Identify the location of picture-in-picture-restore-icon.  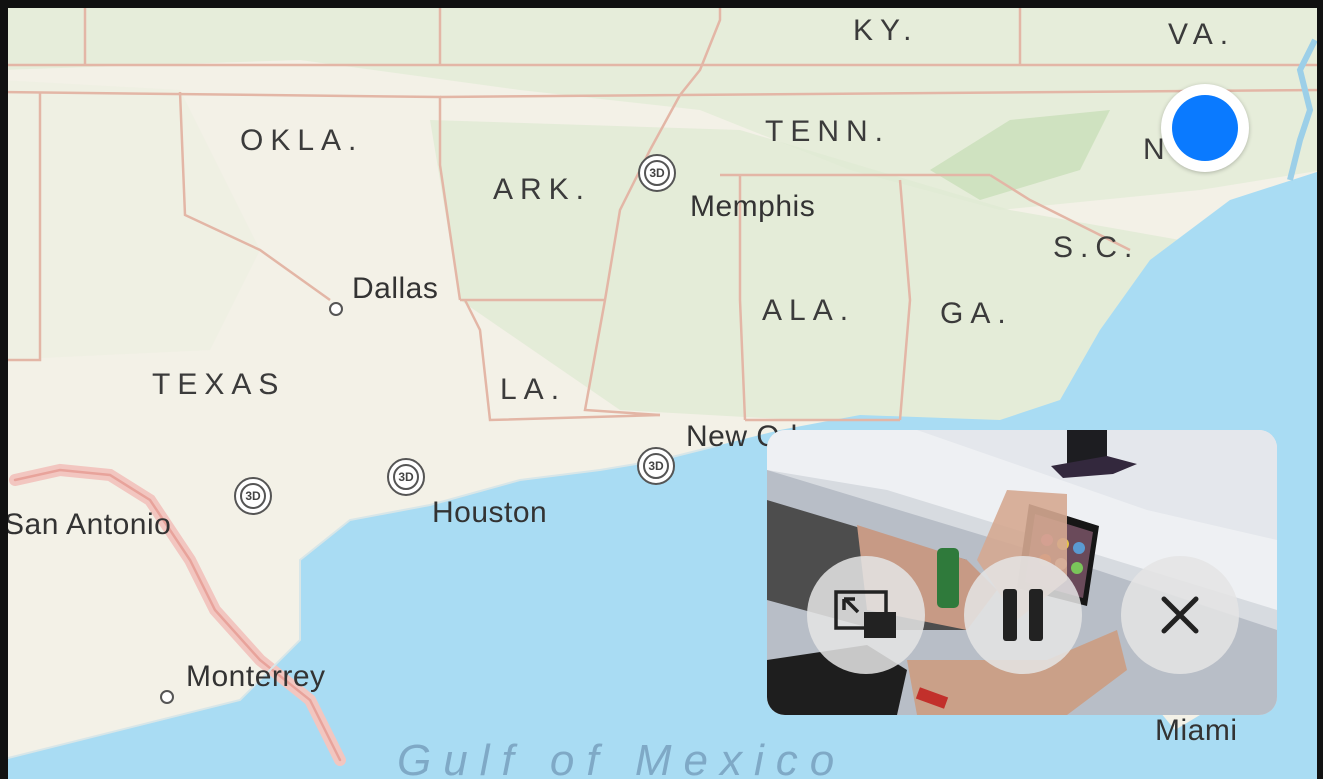
(865, 614).